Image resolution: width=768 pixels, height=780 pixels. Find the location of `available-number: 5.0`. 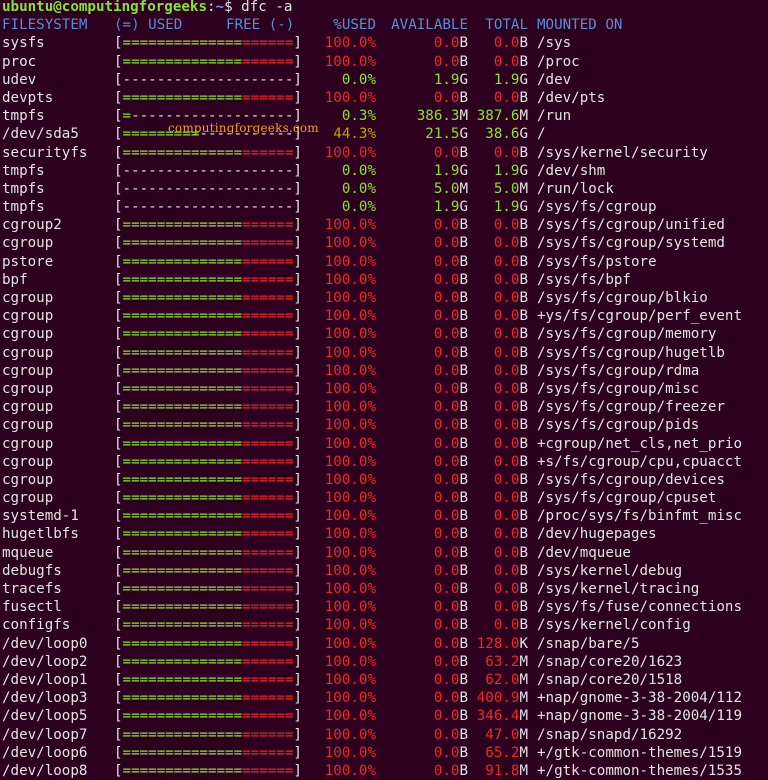

available-number: 5.0 is located at coordinates (446, 188).